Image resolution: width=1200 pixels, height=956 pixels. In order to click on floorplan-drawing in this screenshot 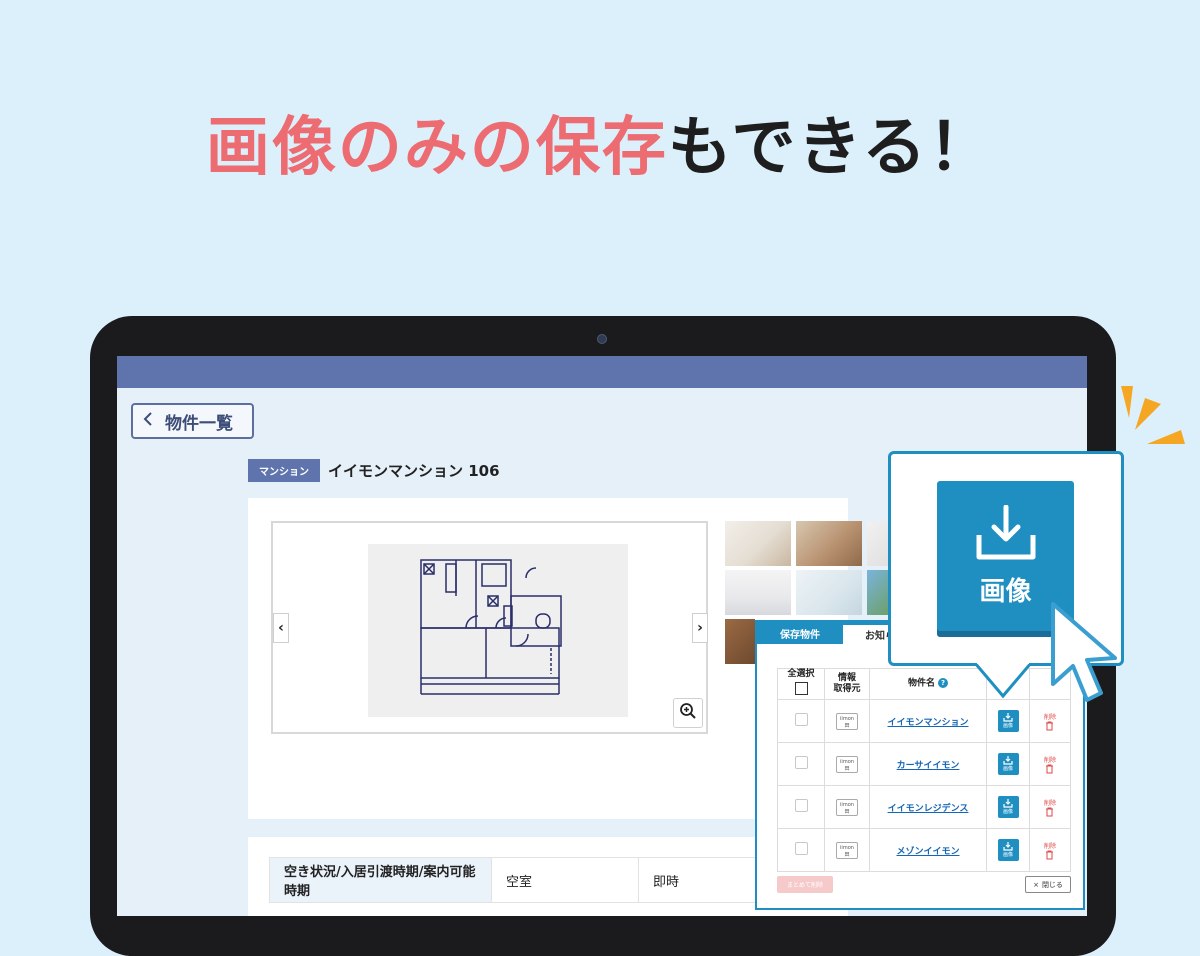, I will do `click(491, 627)`.